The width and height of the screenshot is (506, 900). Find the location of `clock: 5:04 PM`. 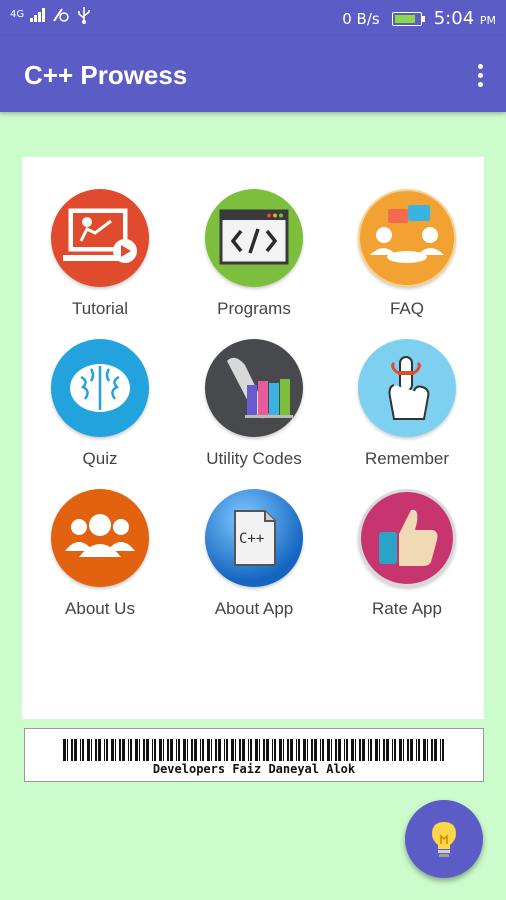

clock: 5:04 PM is located at coordinates (465, 18).